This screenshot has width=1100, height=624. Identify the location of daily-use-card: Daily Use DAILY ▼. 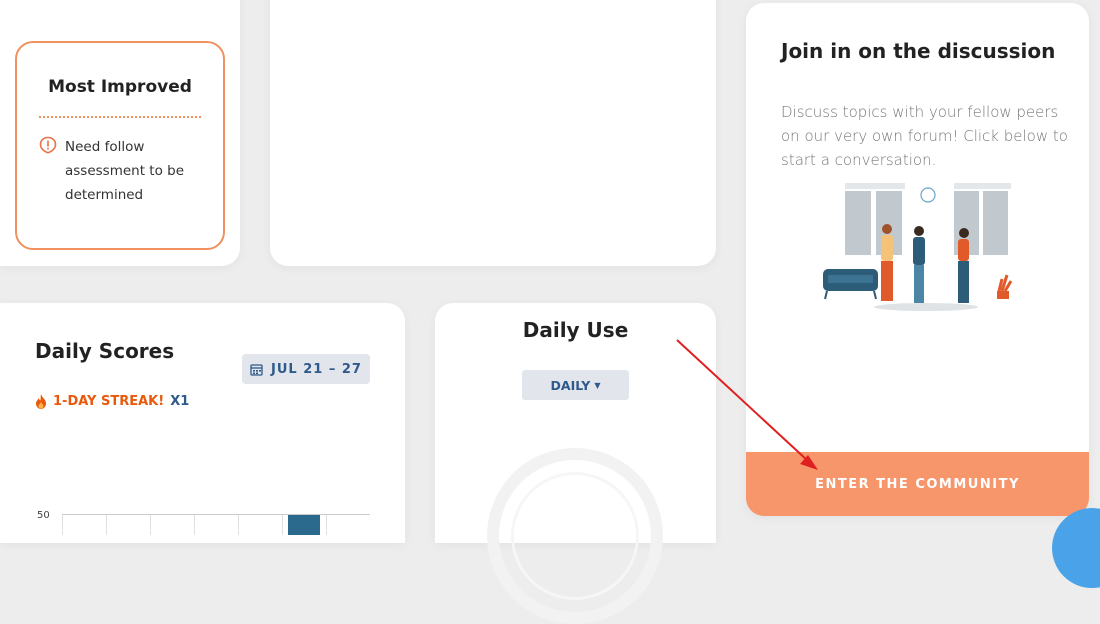
(575, 463).